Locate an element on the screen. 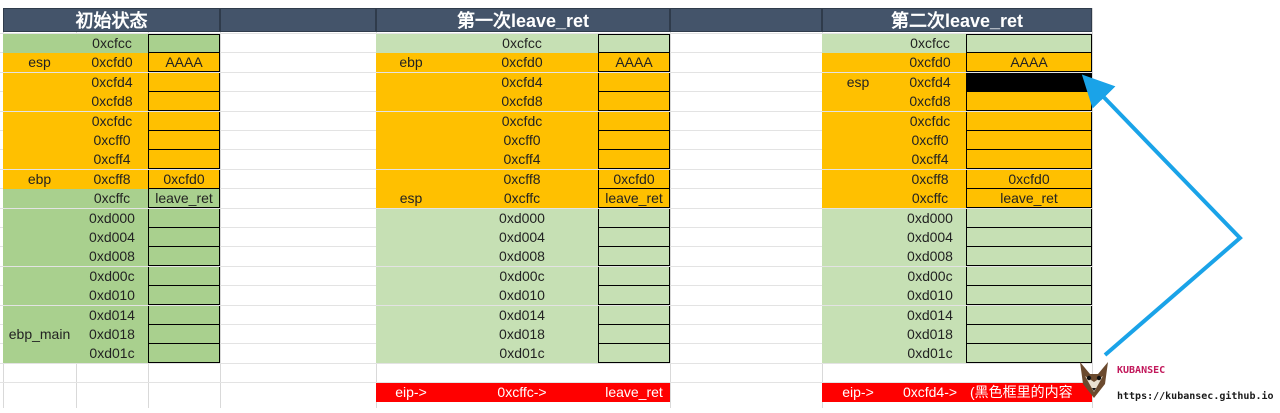 Image resolution: width=1280 pixels, height=413 pixels. stack-address: 0xcfdc is located at coordinates (522, 121).